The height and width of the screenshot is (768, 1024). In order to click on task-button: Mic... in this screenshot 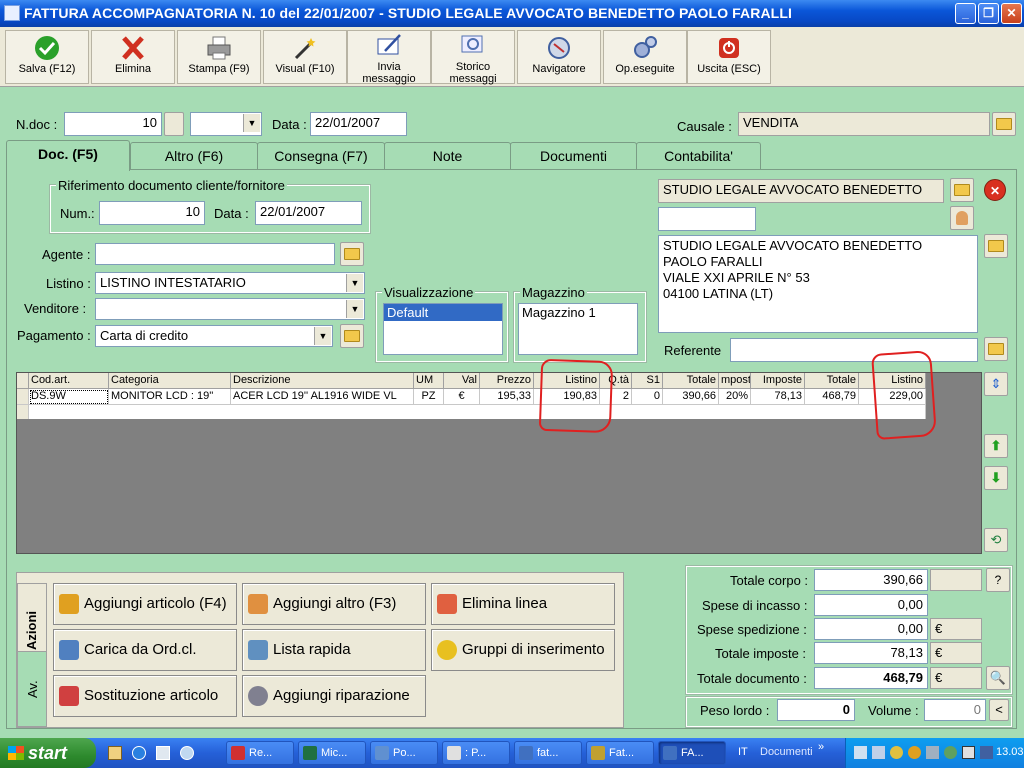, I will do `click(332, 753)`.